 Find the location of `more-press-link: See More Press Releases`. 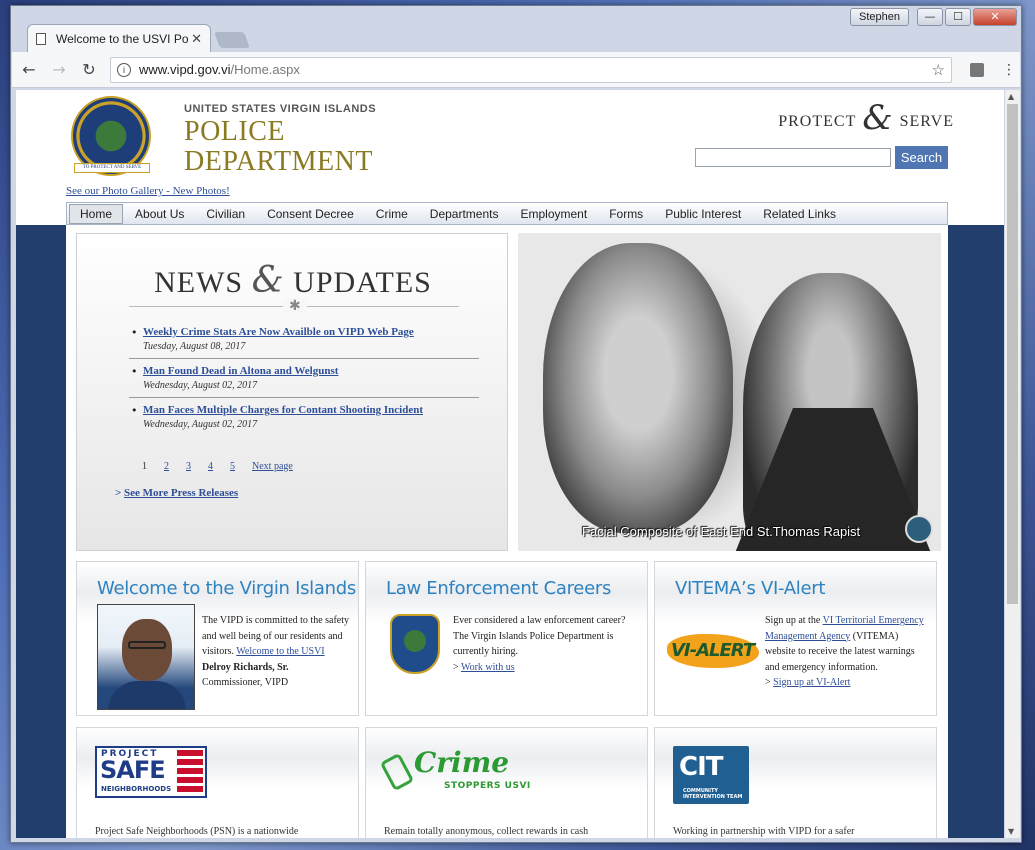

more-press-link: See More Press Releases is located at coordinates (181, 493).